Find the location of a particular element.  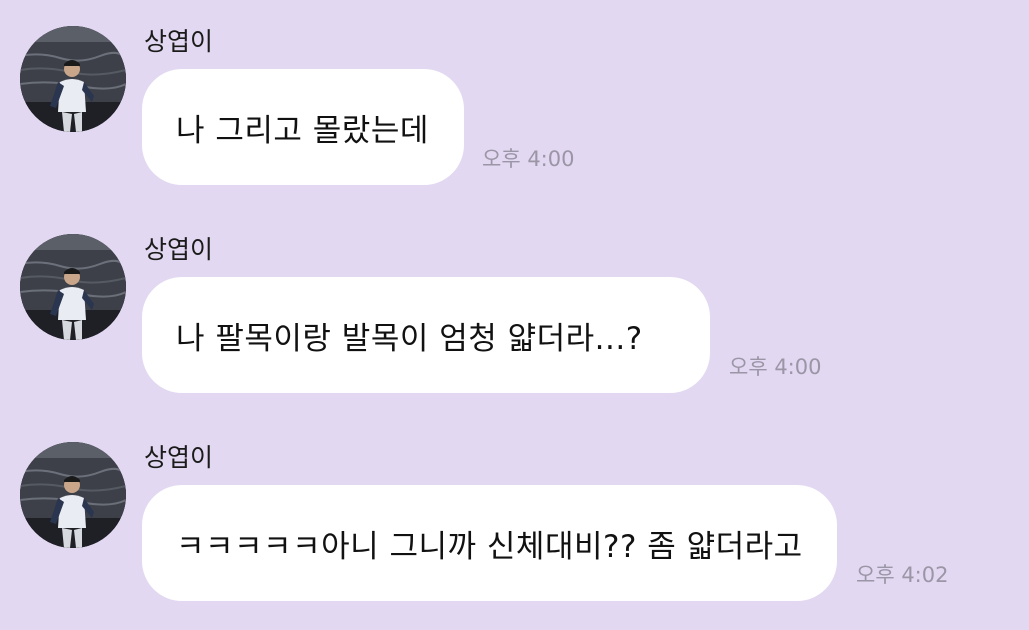

message-text: ㅋㅋㅋㅋㅋ아니 그니까 신체대비?? 좀 얇더라고 is located at coordinates (489, 546).